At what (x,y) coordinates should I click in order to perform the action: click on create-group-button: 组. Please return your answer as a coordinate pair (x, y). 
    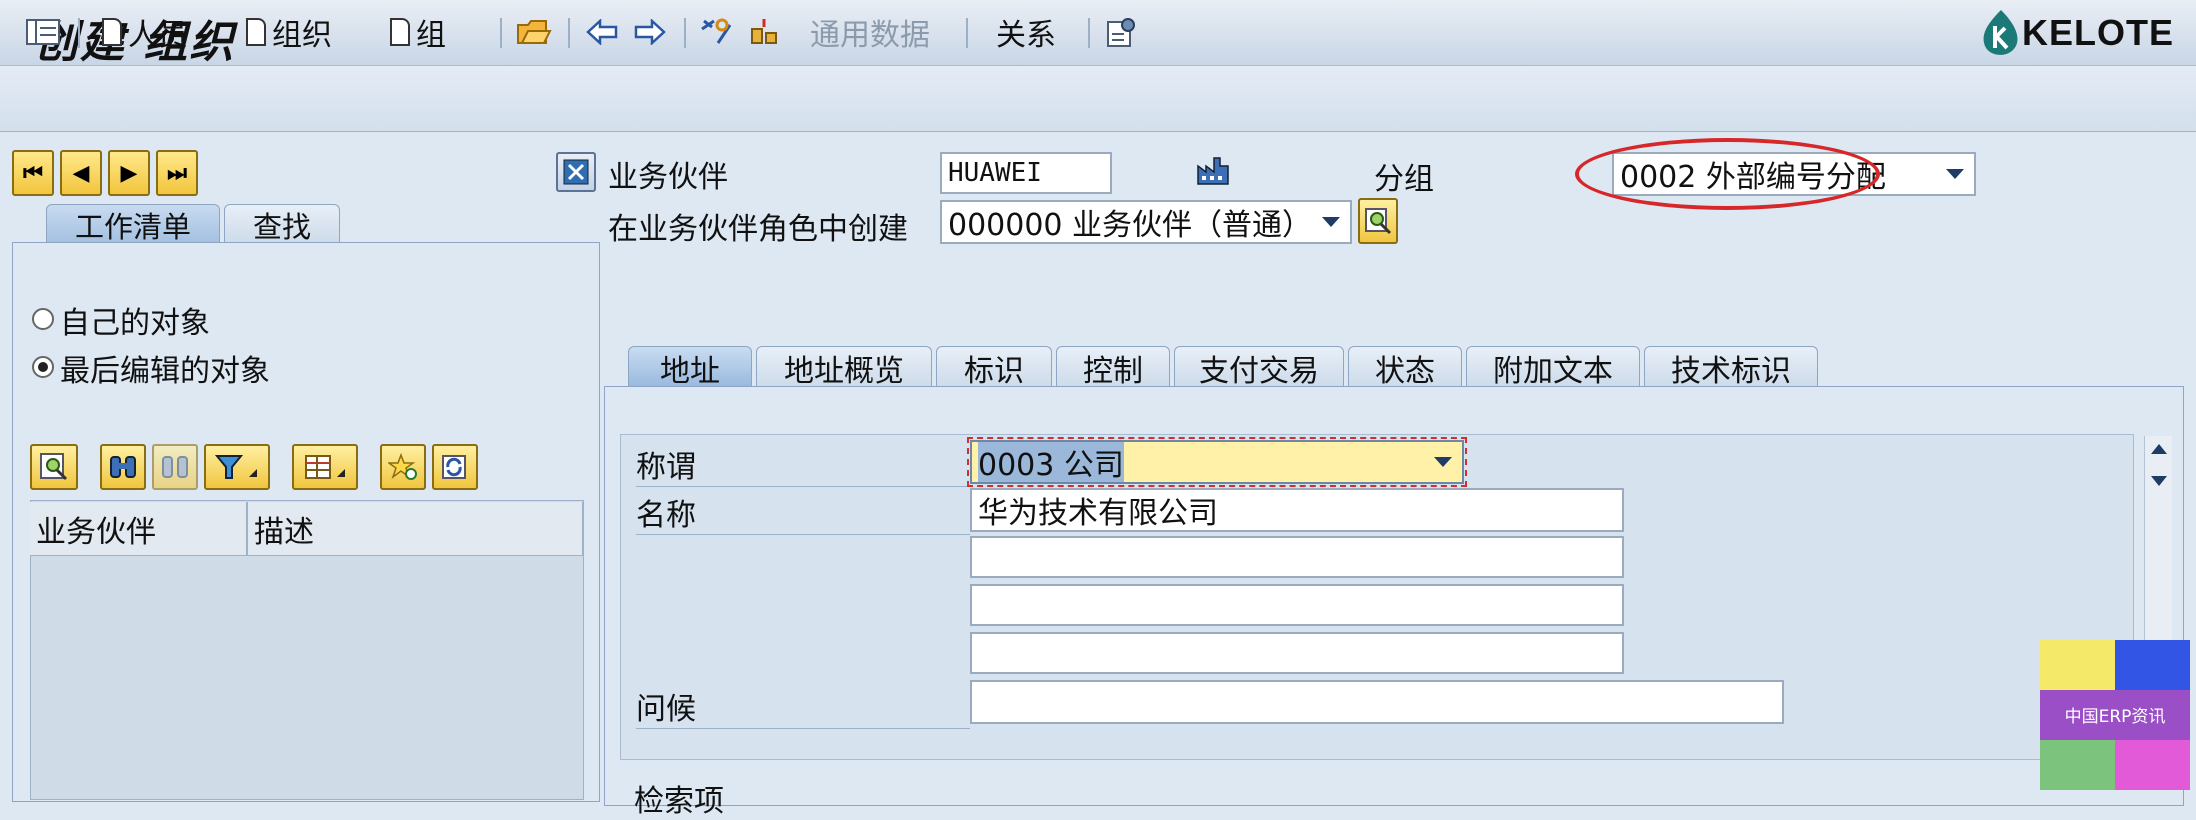
    Looking at the image, I should click on (418, 32).